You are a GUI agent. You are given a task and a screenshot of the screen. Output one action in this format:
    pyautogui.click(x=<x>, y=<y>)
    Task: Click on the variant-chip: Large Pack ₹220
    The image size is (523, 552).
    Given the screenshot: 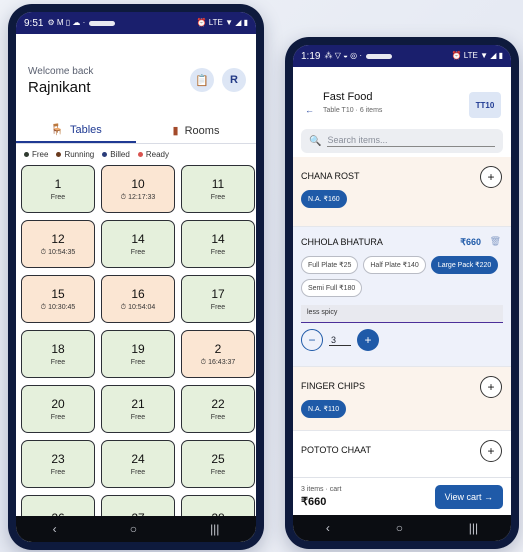 What is the action you would take?
    pyautogui.click(x=464, y=265)
    